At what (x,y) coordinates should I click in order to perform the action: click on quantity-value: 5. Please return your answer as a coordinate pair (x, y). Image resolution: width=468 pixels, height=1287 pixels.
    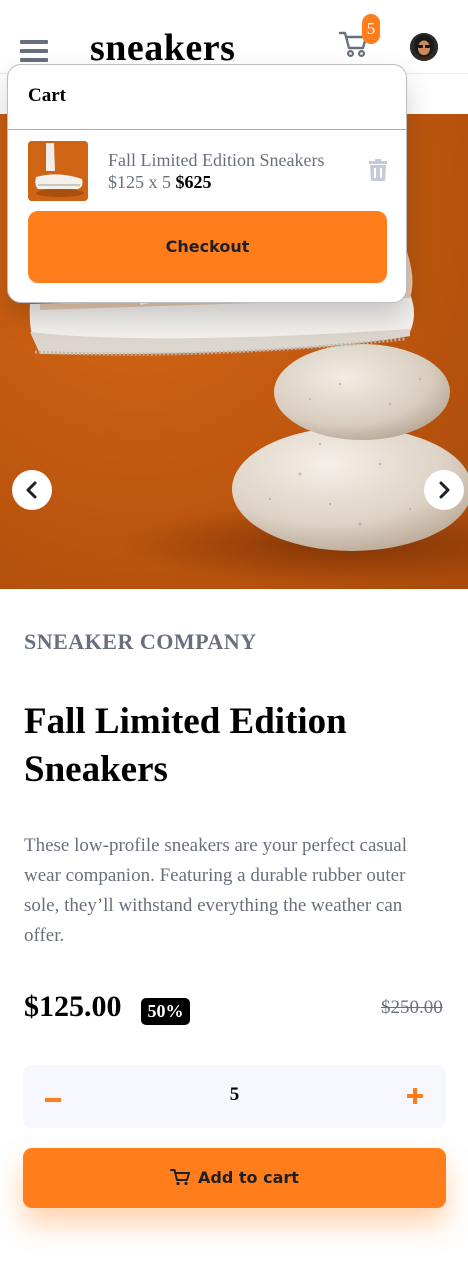
    Looking at the image, I should click on (234, 1094).